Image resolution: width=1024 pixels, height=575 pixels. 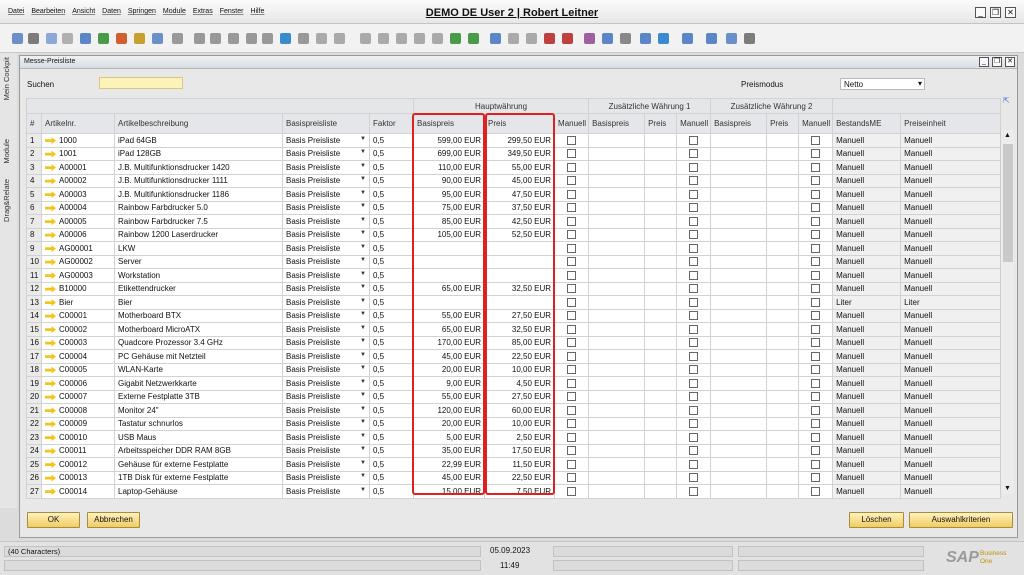 What do you see at coordinates (783, 123) in the screenshot?
I see `col-add2-preis-header: Preis` at bounding box center [783, 123].